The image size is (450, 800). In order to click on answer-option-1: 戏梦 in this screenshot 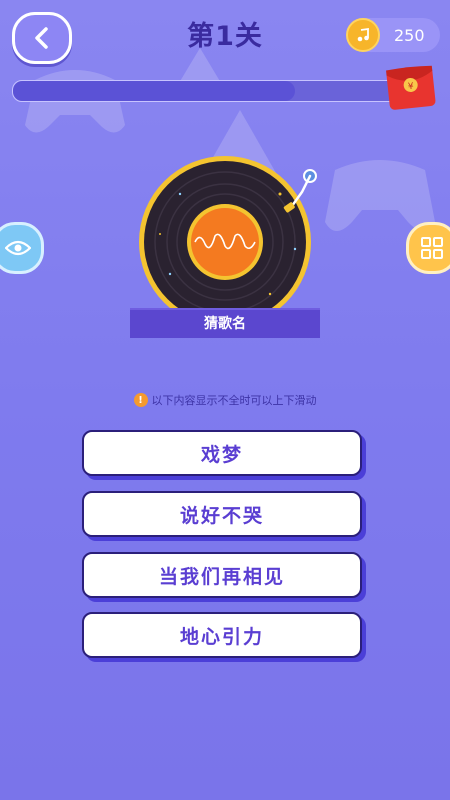, I will do `click(222, 453)`.